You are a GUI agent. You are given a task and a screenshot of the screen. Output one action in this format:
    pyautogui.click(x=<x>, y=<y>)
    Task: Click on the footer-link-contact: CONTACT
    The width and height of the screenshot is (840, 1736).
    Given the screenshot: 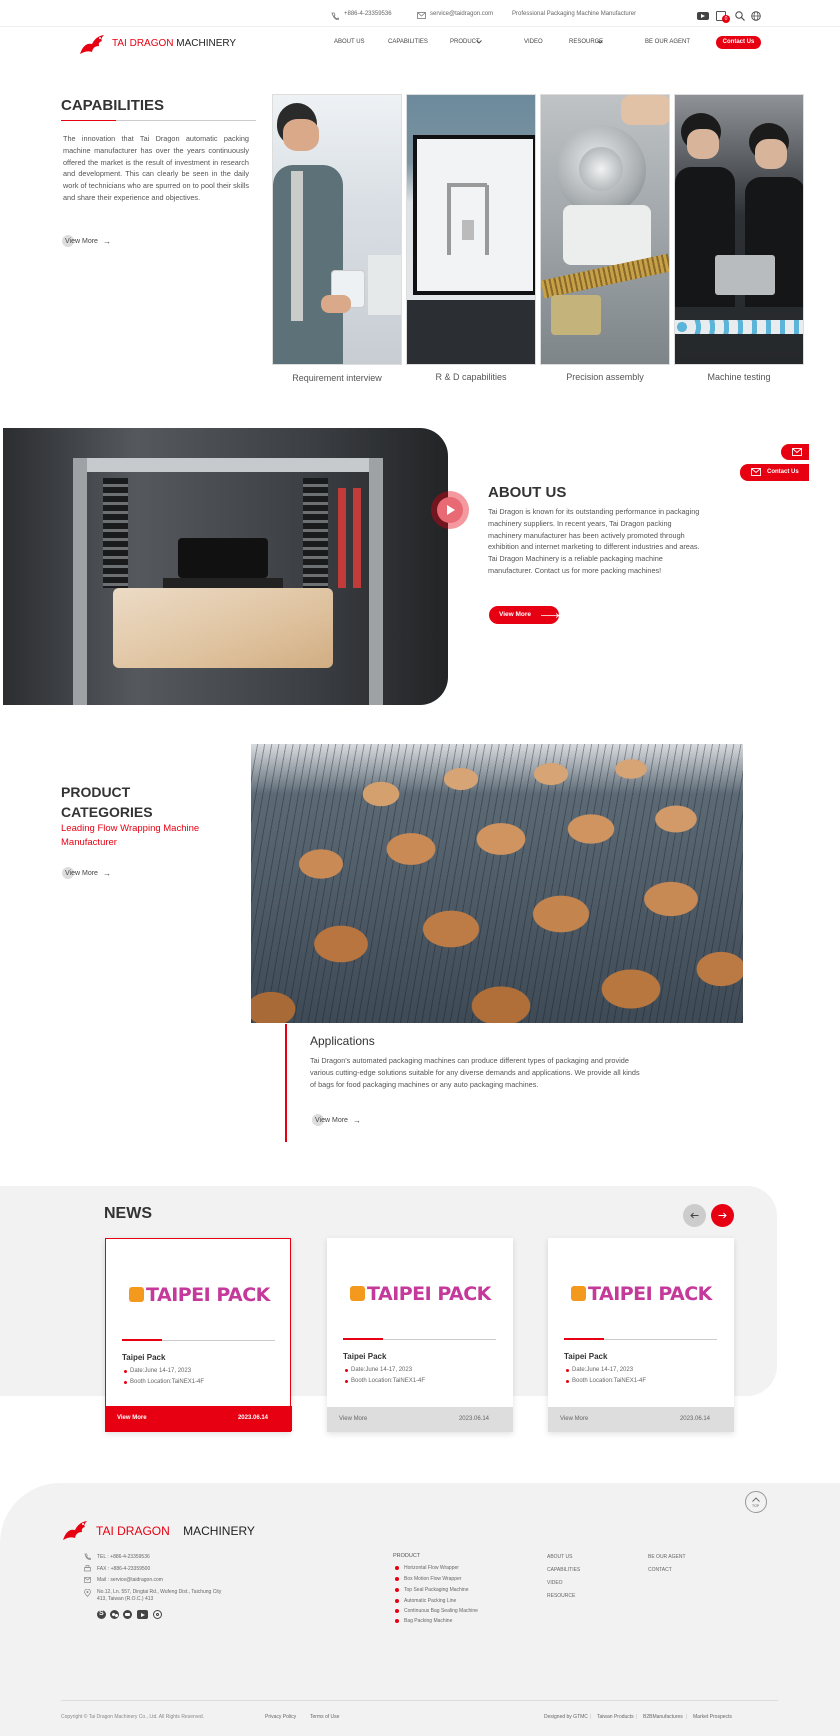 What is the action you would take?
    pyautogui.click(x=660, y=1570)
    